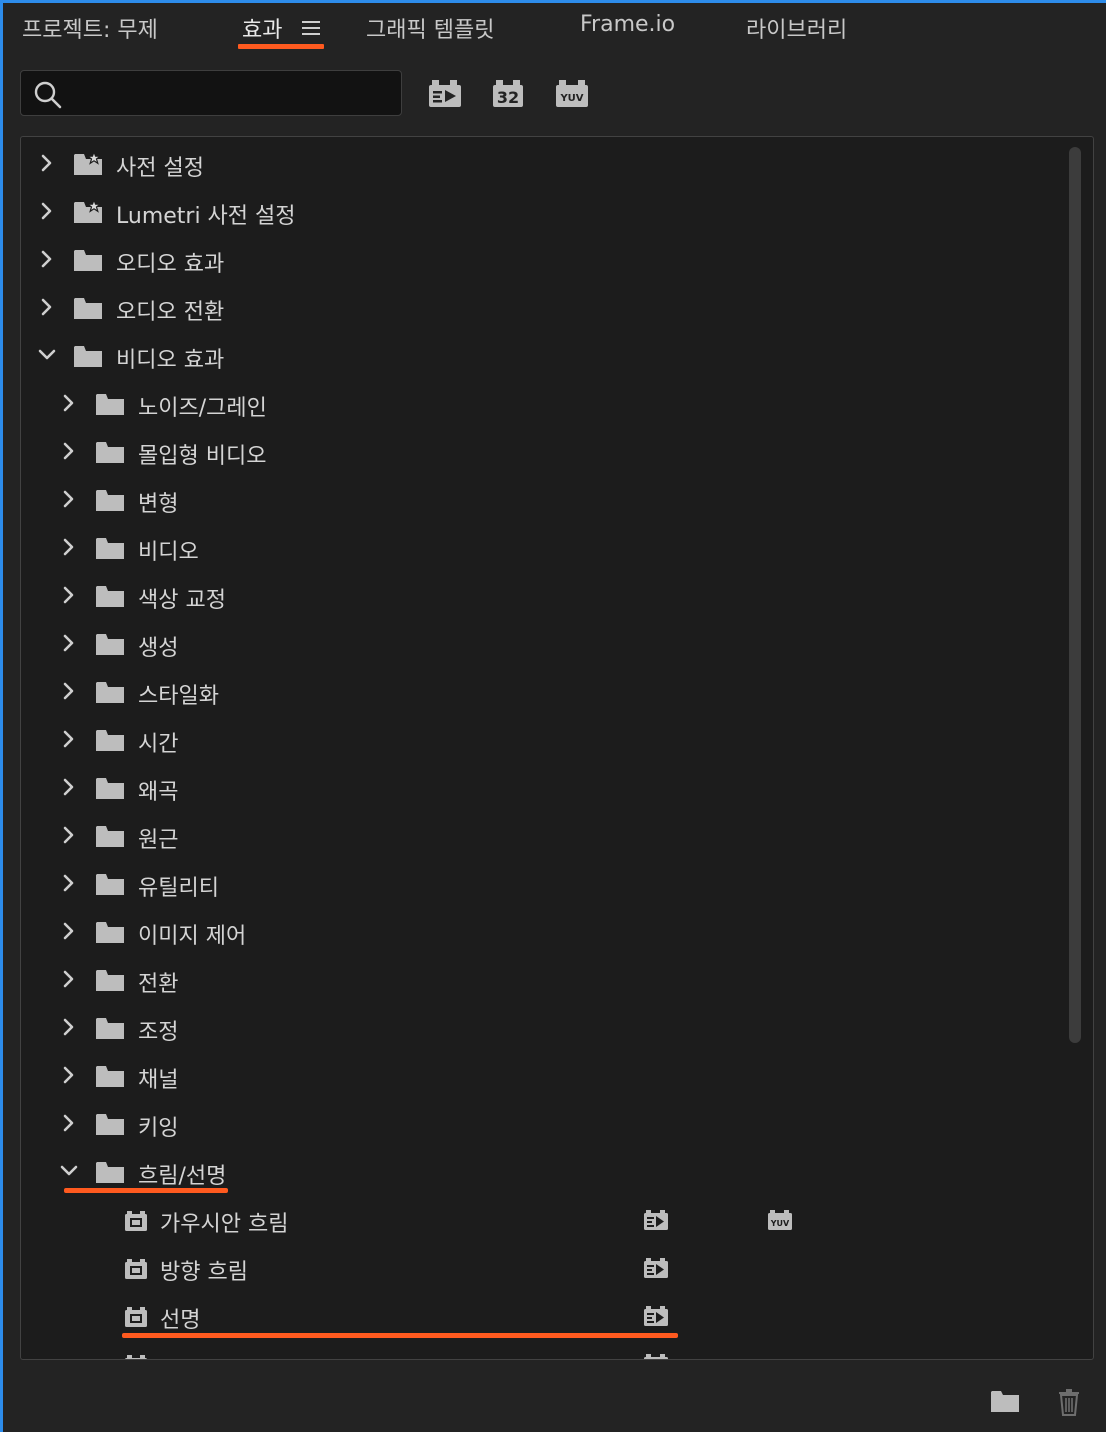 The width and height of the screenshot is (1106, 1432). What do you see at coordinates (158, 1128) in the screenshot?
I see `tree-item-label: 키잉` at bounding box center [158, 1128].